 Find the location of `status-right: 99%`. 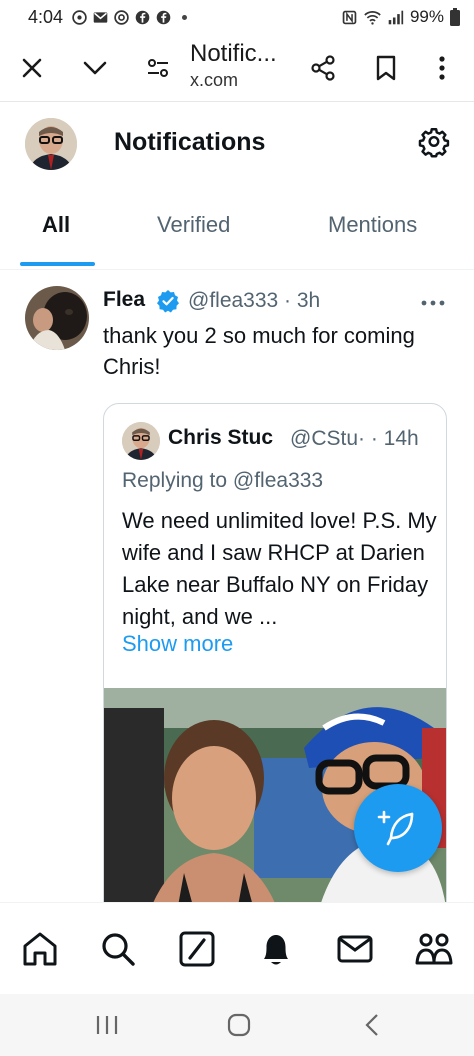

status-right: 99% is located at coordinates (400, 17).